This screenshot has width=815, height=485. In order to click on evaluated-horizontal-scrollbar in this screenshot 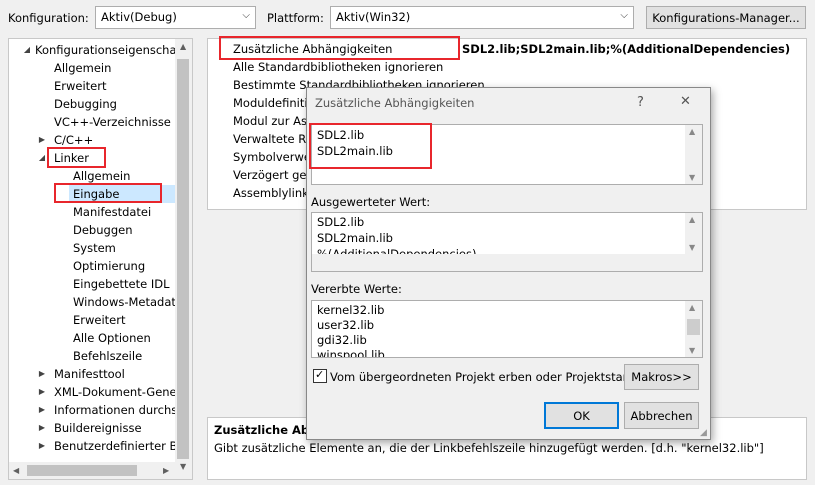, I will do `click(499, 262)`.